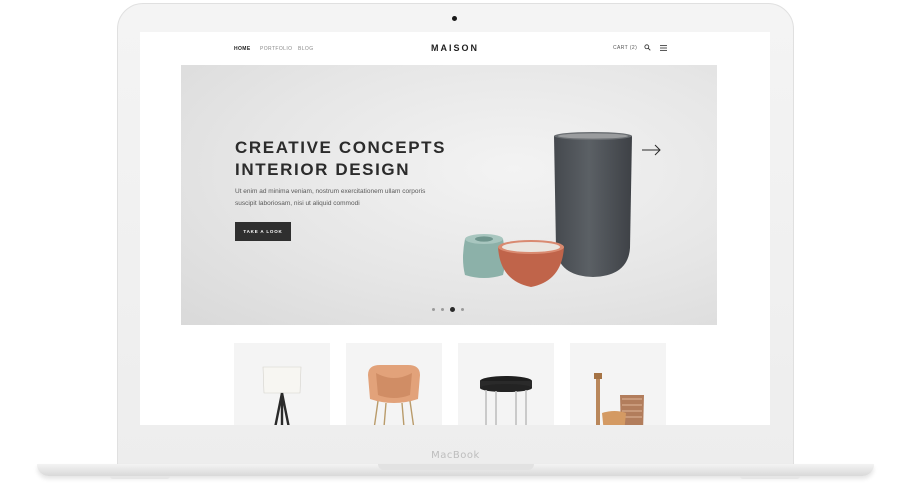 The height and width of the screenshot is (492, 911). I want to click on terracotta-bowl-image, so click(531, 263).